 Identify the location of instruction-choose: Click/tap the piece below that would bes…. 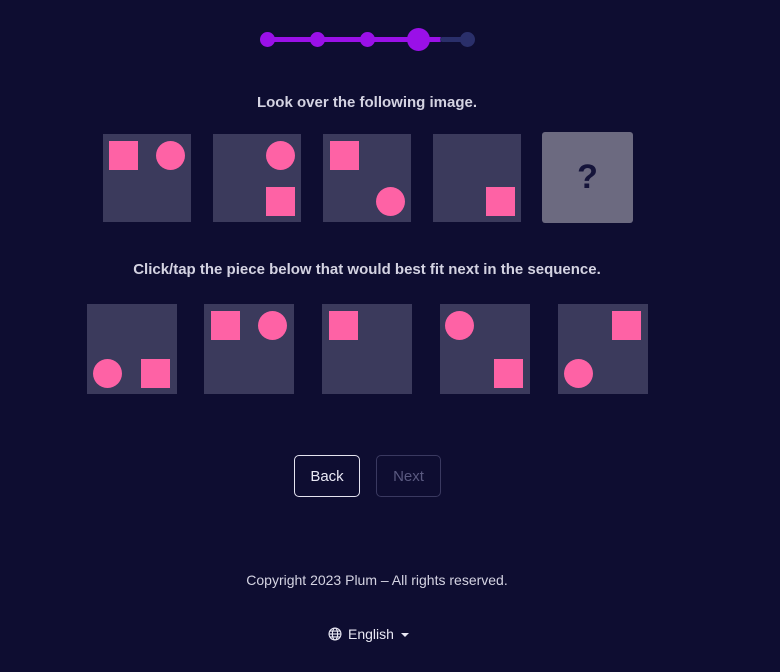
(367, 269).